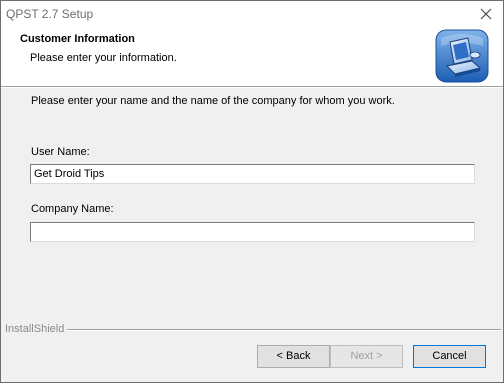  What do you see at coordinates (284, 330) in the screenshot?
I see `footer-divider` at bounding box center [284, 330].